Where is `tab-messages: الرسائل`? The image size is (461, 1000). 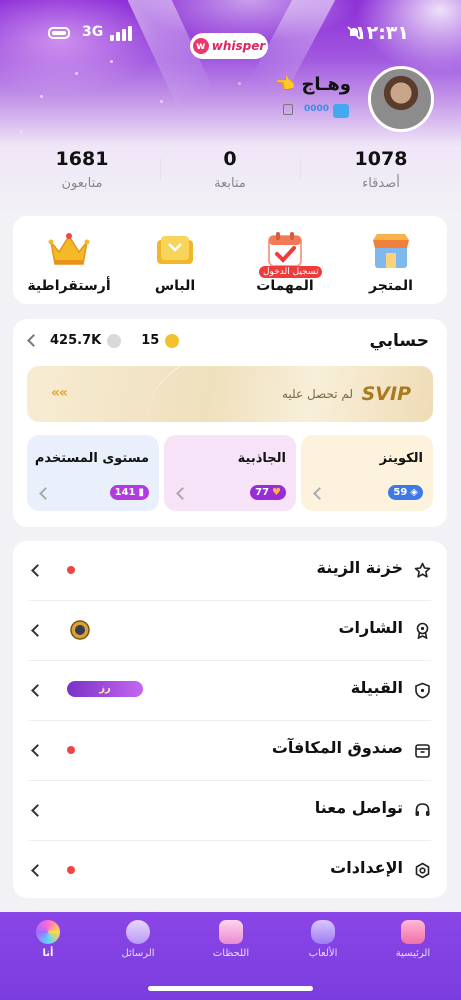 tab-messages: الرسائل is located at coordinates (138, 939).